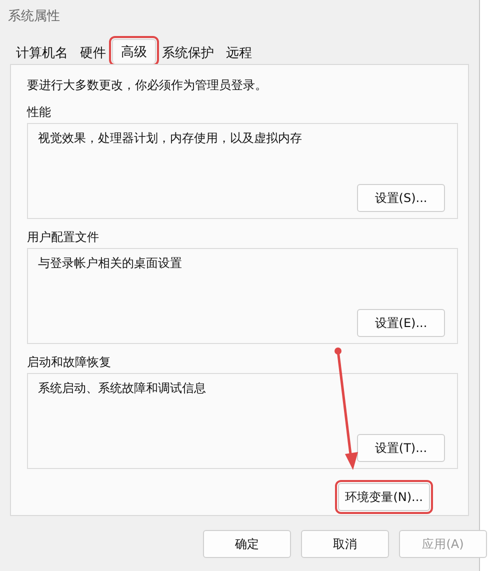  I want to click on tab: 硬件, so click(93, 53).